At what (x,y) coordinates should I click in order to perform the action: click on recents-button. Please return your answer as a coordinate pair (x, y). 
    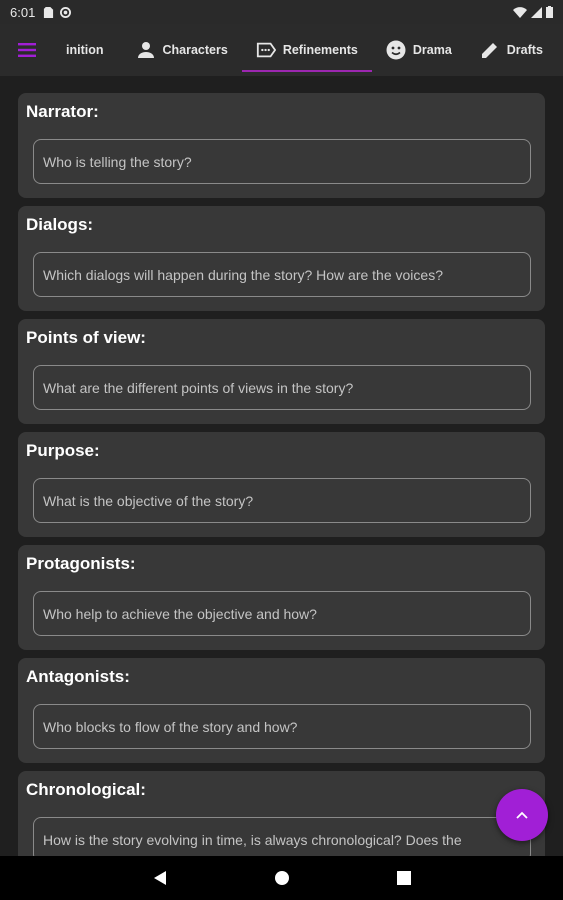
    Looking at the image, I should click on (404, 878).